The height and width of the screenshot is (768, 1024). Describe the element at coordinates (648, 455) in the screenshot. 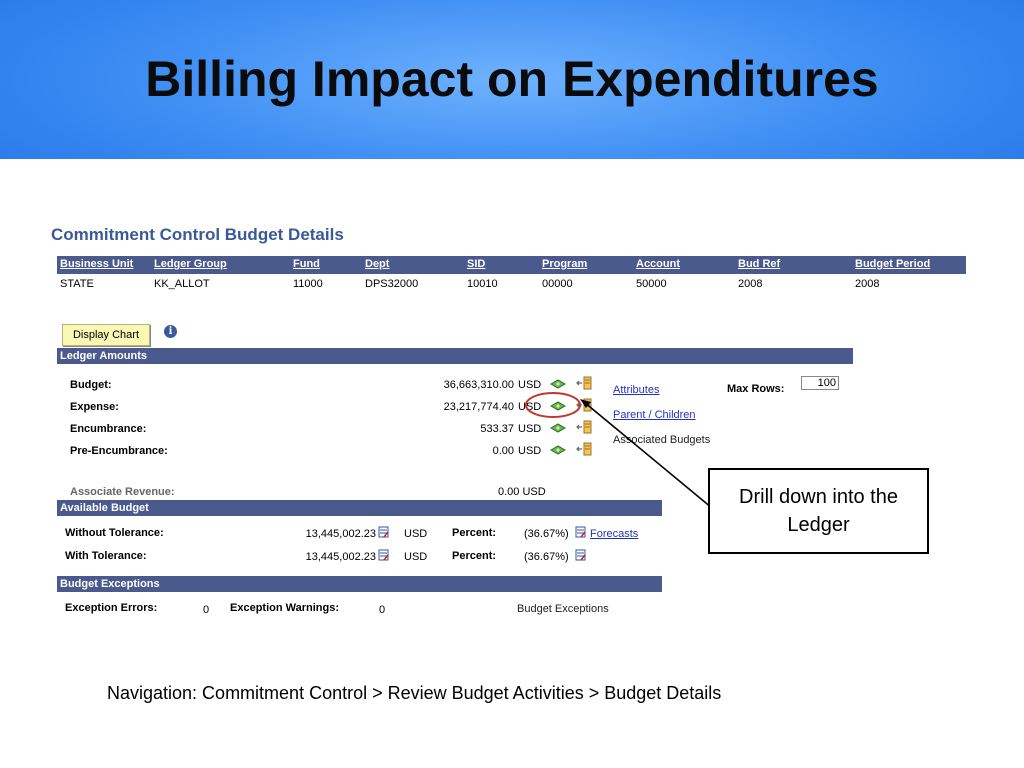

I see `callout-arrow-line` at that location.